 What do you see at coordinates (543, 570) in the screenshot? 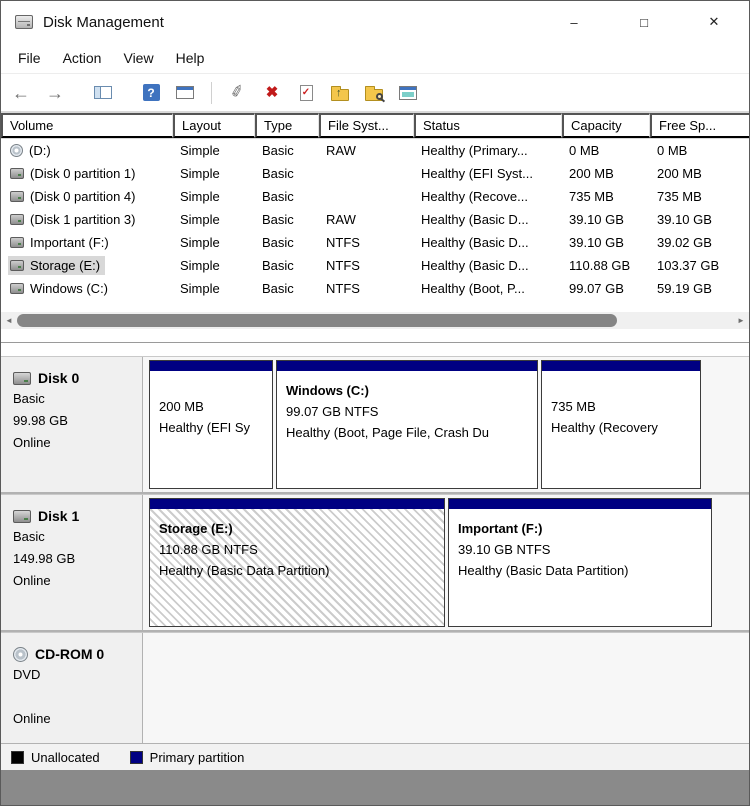
I see `partition-status: Healthy (Basic Data Partition)` at bounding box center [543, 570].